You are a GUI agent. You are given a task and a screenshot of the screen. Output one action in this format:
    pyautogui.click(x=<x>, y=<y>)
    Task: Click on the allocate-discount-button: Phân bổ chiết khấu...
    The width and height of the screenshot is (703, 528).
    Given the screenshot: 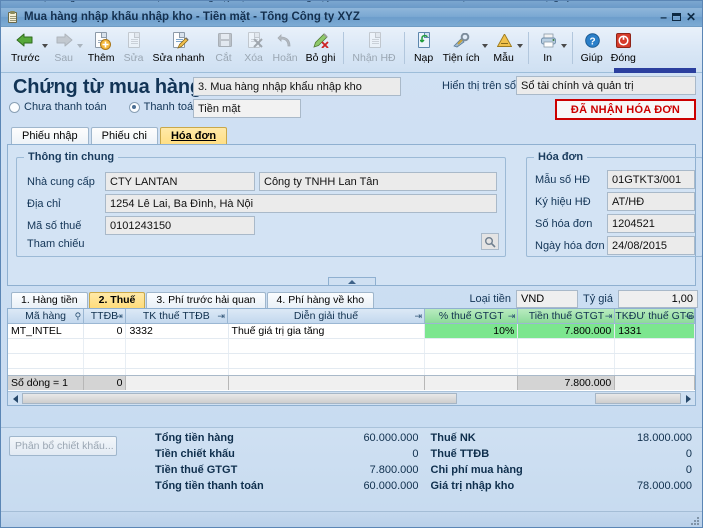 What is the action you would take?
    pyautogui.click(x=63, y=446)
    